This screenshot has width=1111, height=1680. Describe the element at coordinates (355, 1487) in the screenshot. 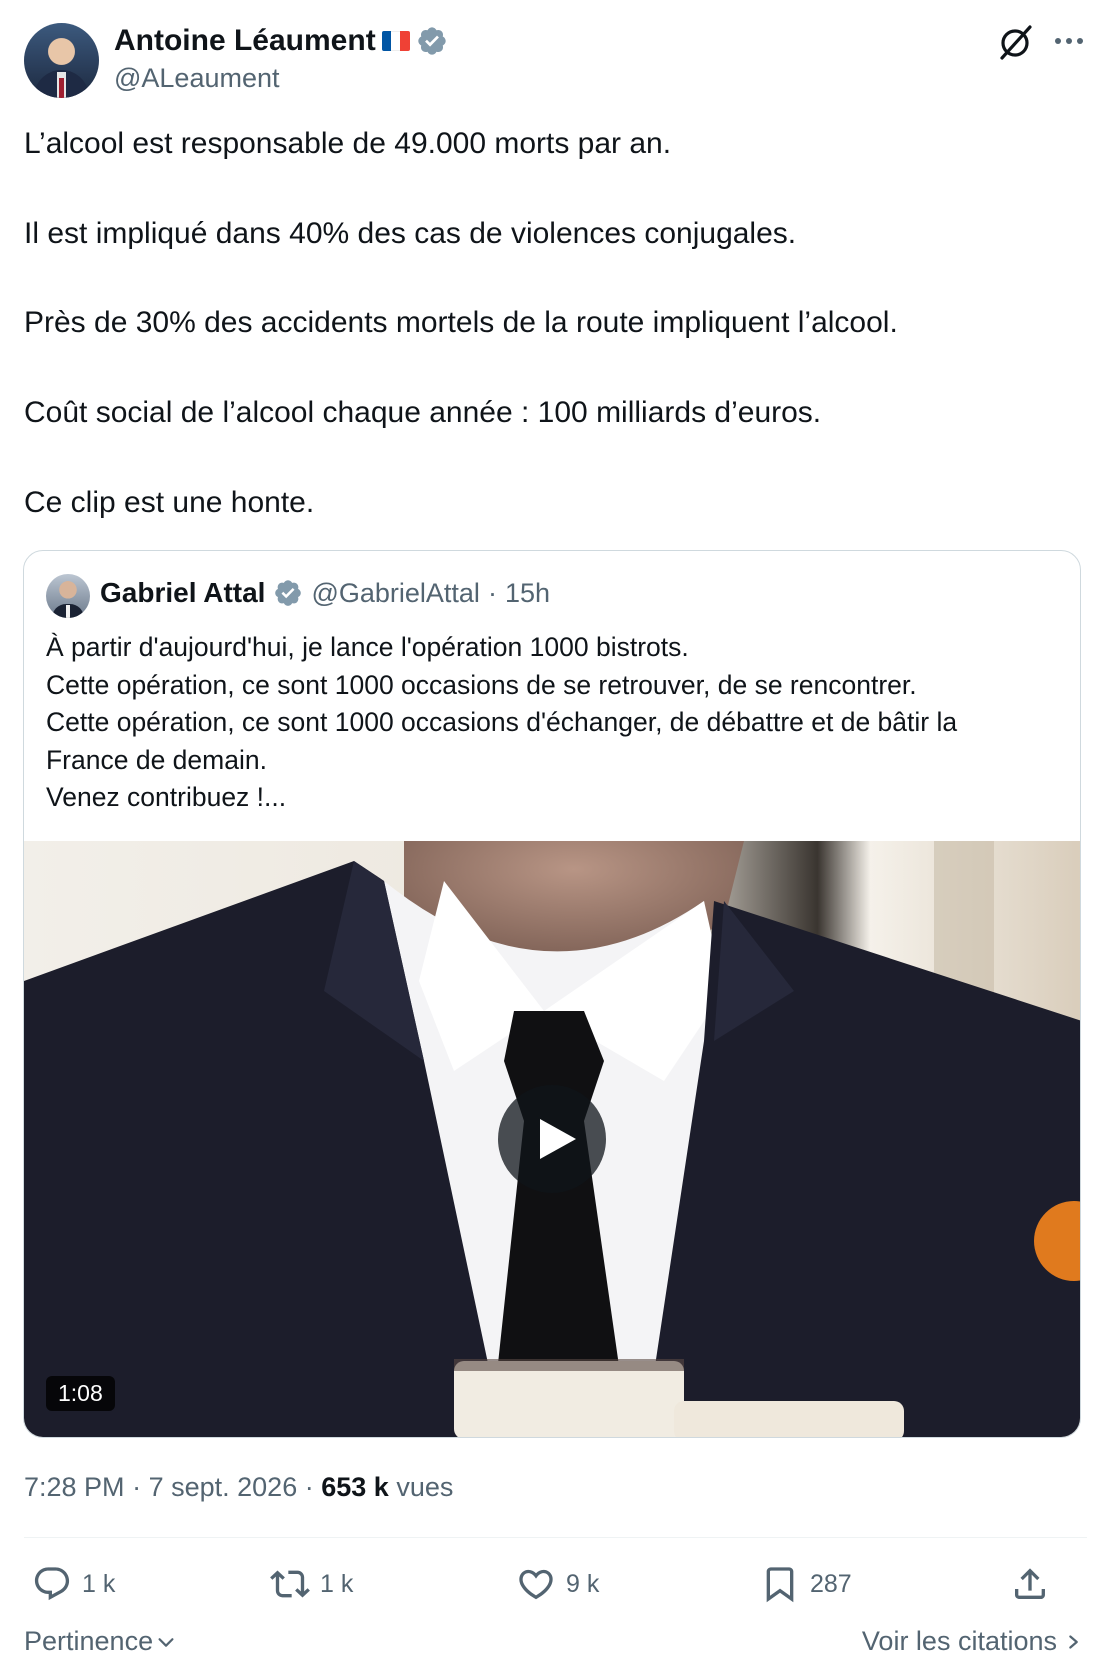

I see `views-count: 653 k` at that location.